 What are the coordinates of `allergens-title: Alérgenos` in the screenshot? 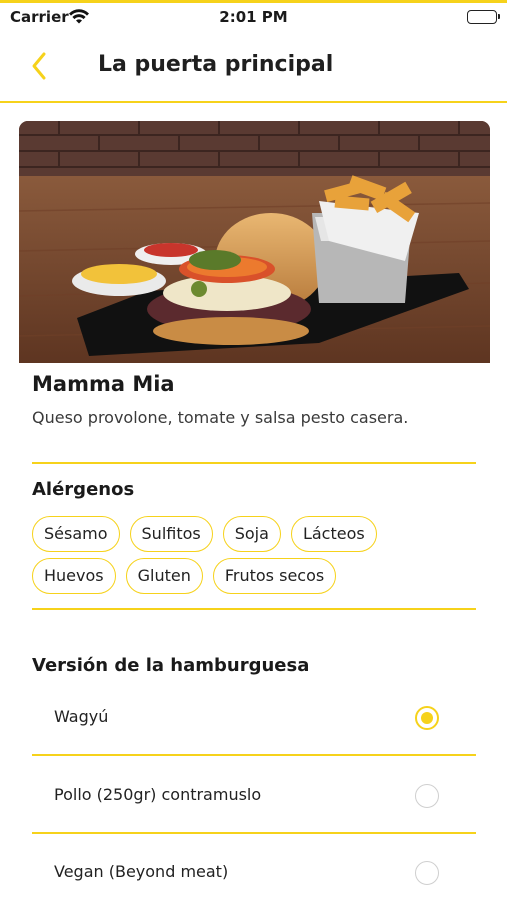 It's located at (83, 489).